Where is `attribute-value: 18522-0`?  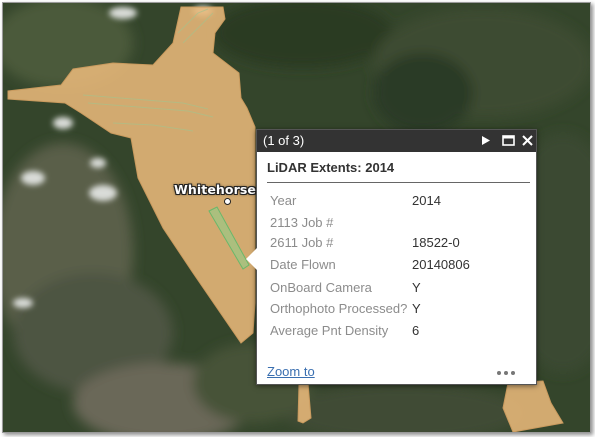
attribute-value: 18522-0 is located at coordinates (436, 242).